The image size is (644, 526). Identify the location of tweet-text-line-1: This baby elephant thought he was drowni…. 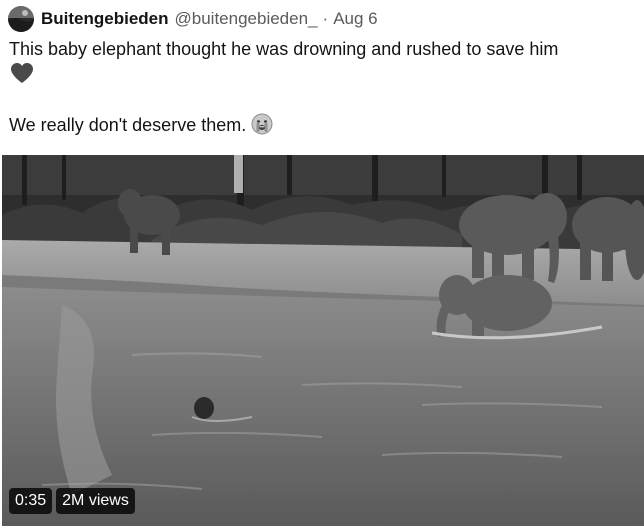
(284, 49).